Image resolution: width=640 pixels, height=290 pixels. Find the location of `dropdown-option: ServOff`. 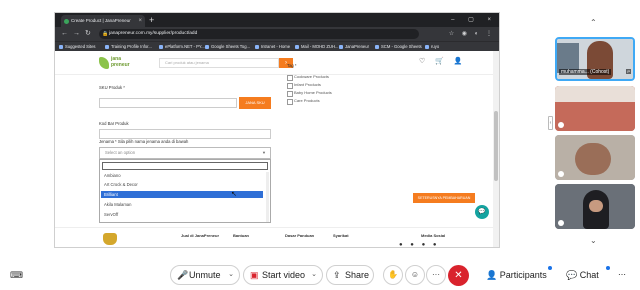

dropdown-option: ServOff is located at coordinates (182, 214).